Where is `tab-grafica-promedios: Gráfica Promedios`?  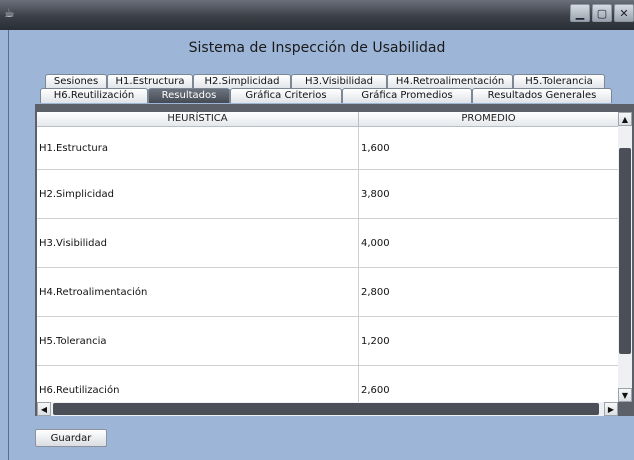
tab-grafica-promedios: Gráfica Promedios is located at coordinates (407, 95).